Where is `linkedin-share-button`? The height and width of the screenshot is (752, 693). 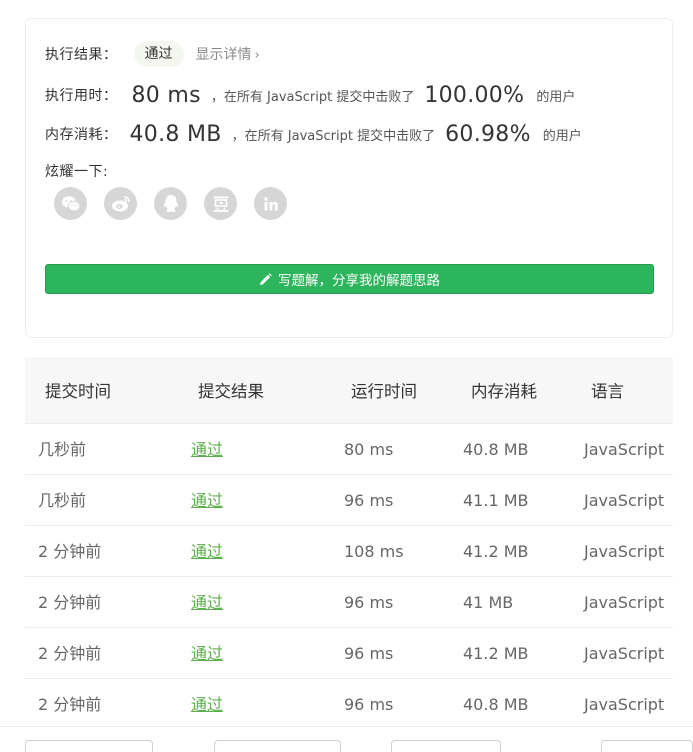
linkedin-share-button is located at coordinates (270, 203).